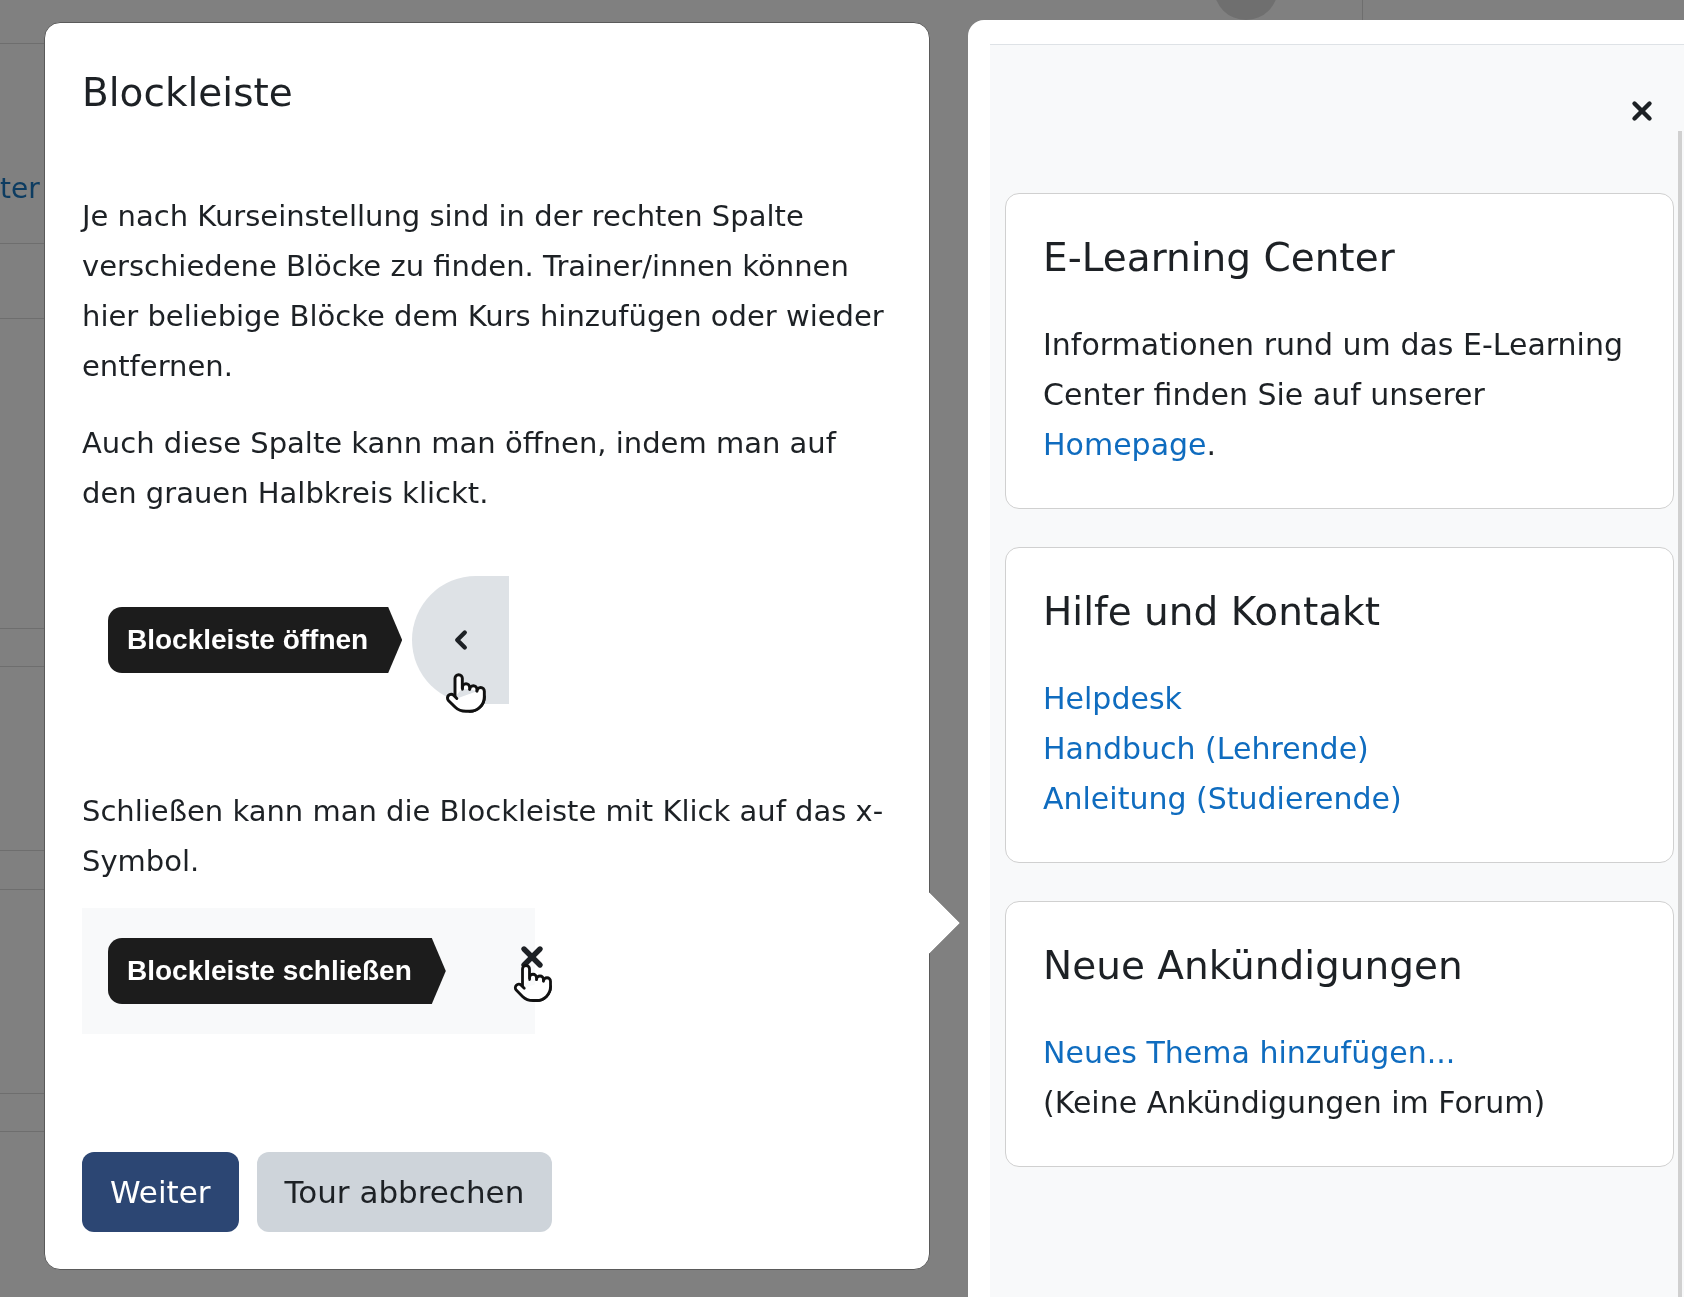 This screenshot has width=1684, height=1297. What do you see at coordinates (1219, 258) in the screenshot?
I see `block-title: E-Learning Center` at bounding box center [1219, 258].